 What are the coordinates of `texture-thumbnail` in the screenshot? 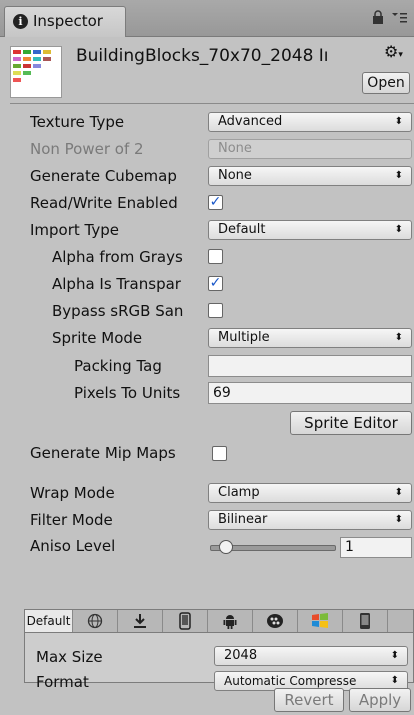 It's located at (36, 72).